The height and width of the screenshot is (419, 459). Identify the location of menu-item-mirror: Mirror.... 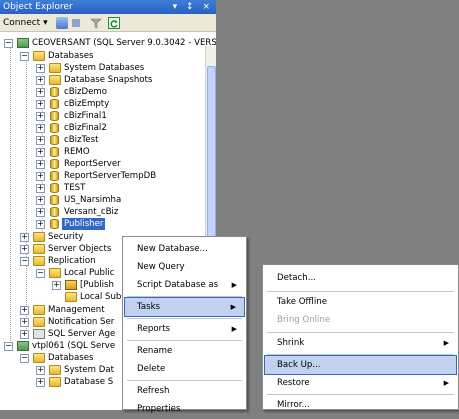
(360, 405).